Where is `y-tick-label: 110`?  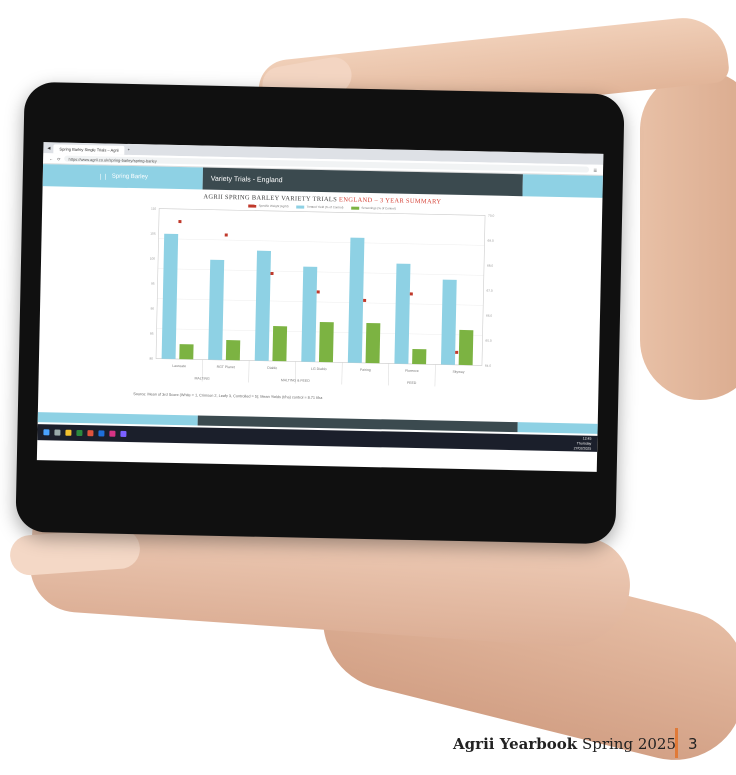 y-tick-label: 110 is located at coordinates (153, 209).